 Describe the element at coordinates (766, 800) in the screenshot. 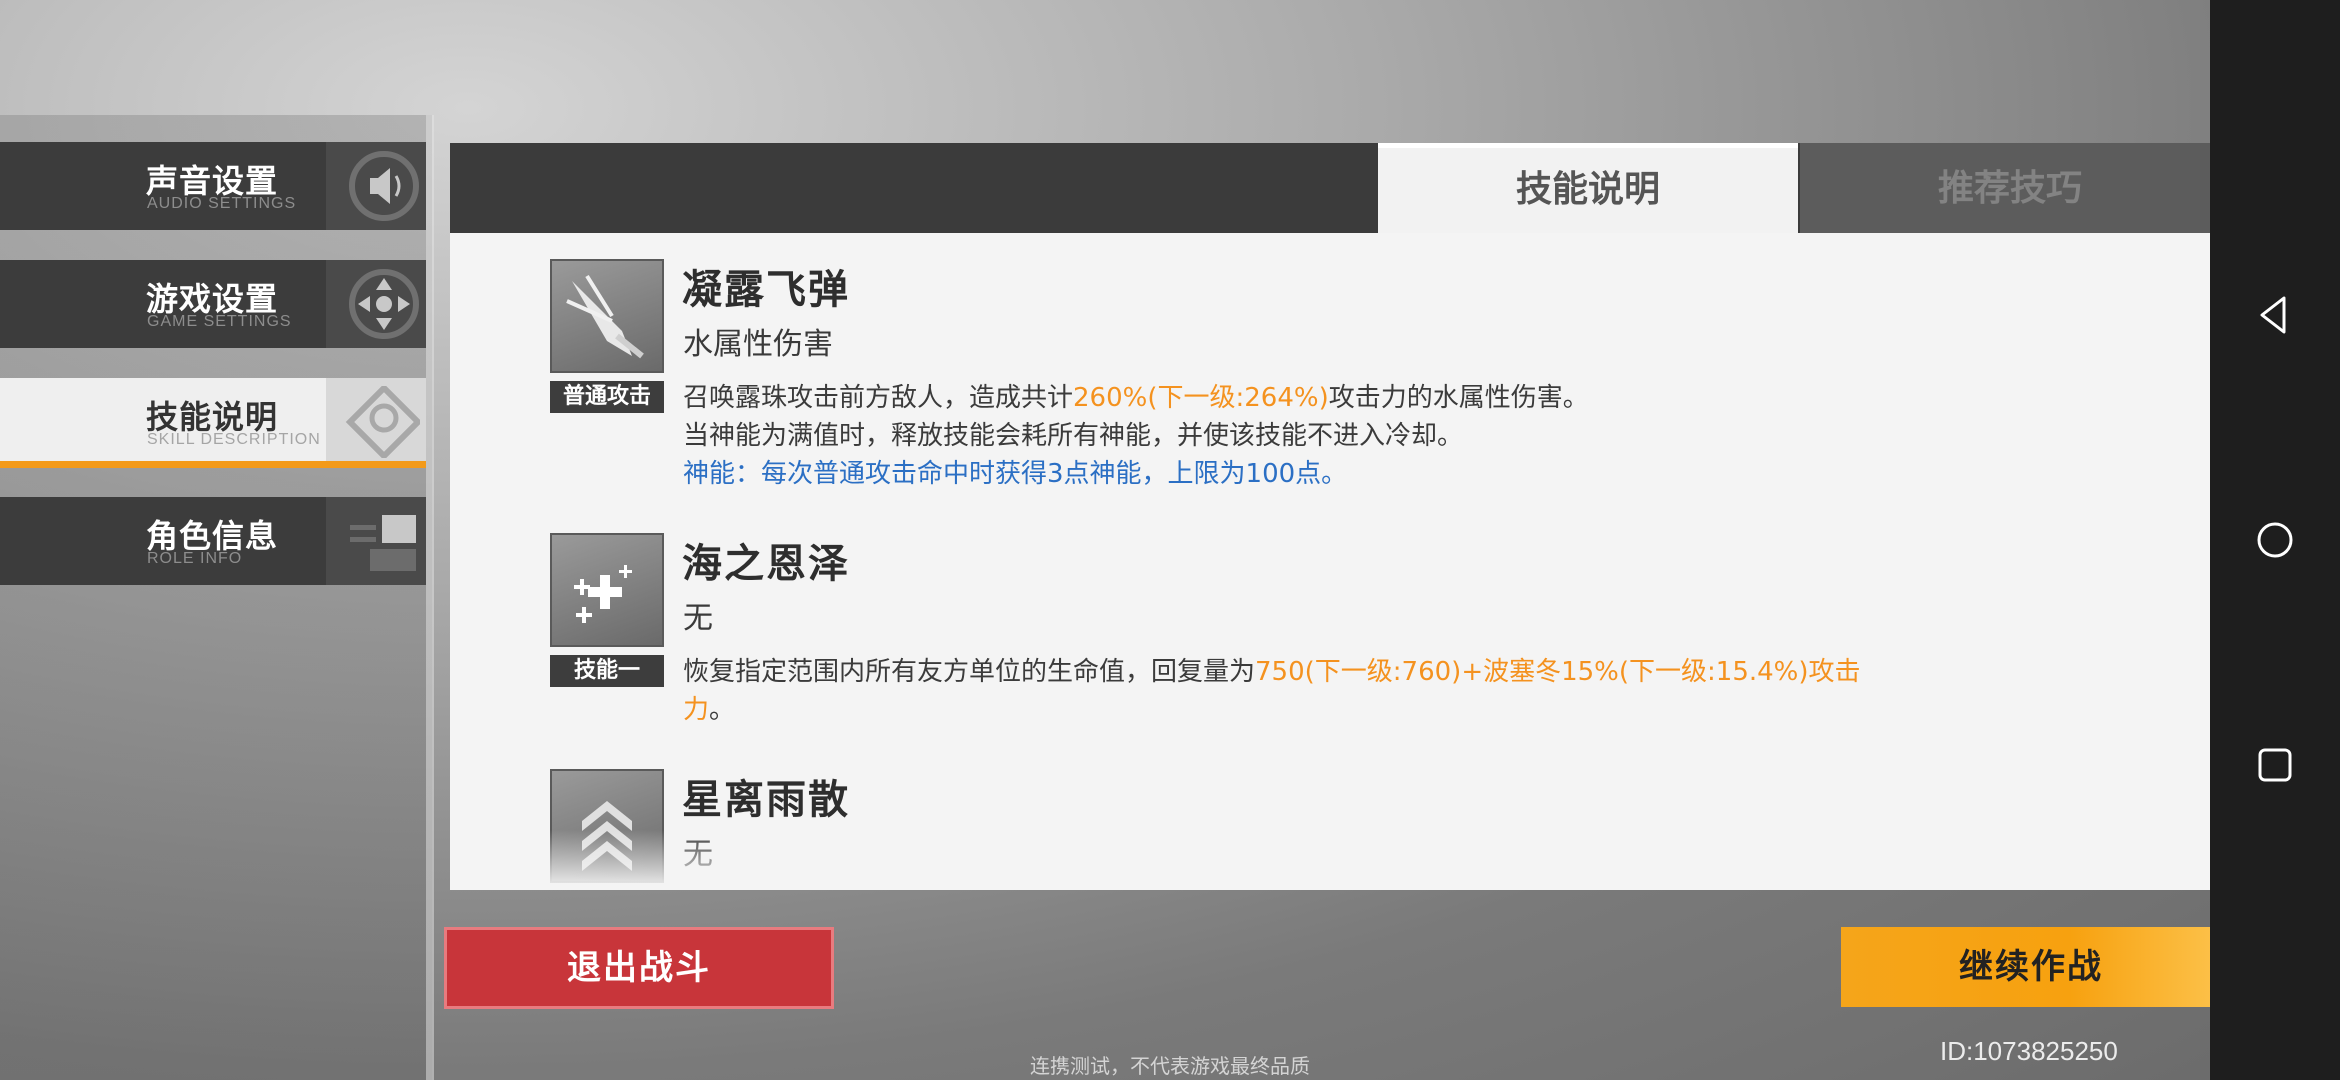

I see `skill-name: 星离雨散` at that location.